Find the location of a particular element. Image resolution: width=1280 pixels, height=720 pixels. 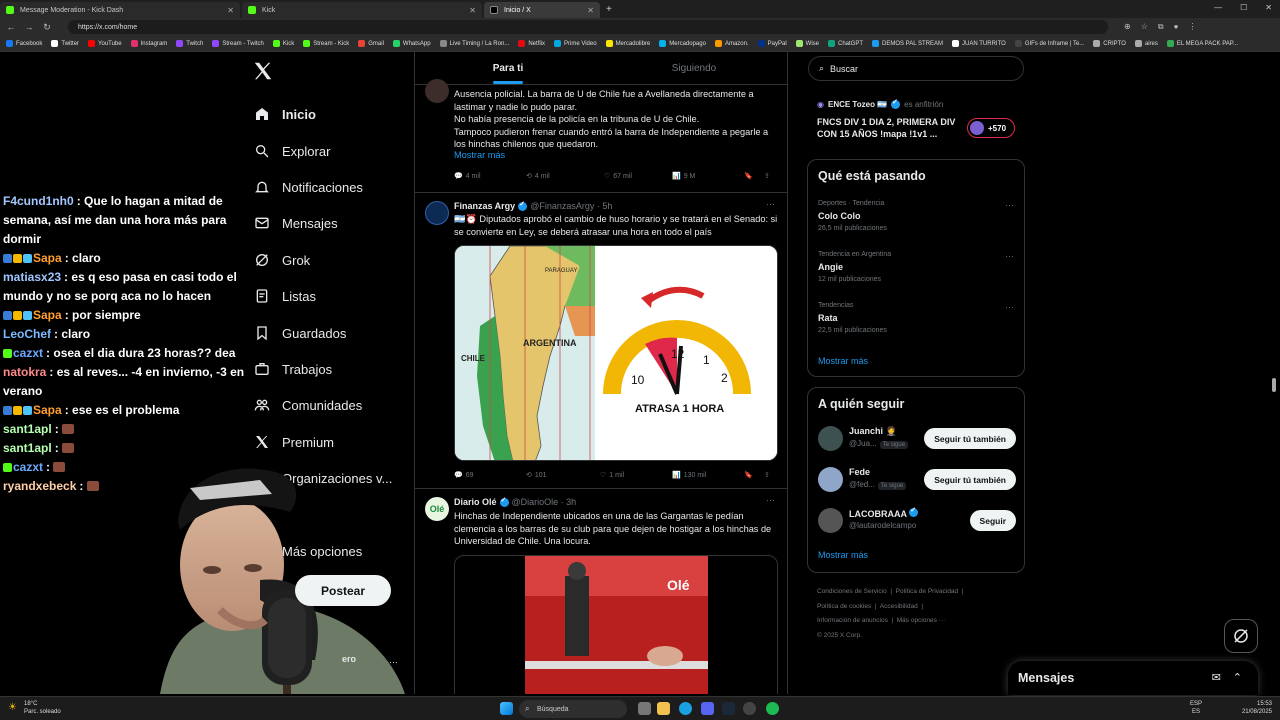

new-message-icon: ✉ is located at coordinates (1216, 677).